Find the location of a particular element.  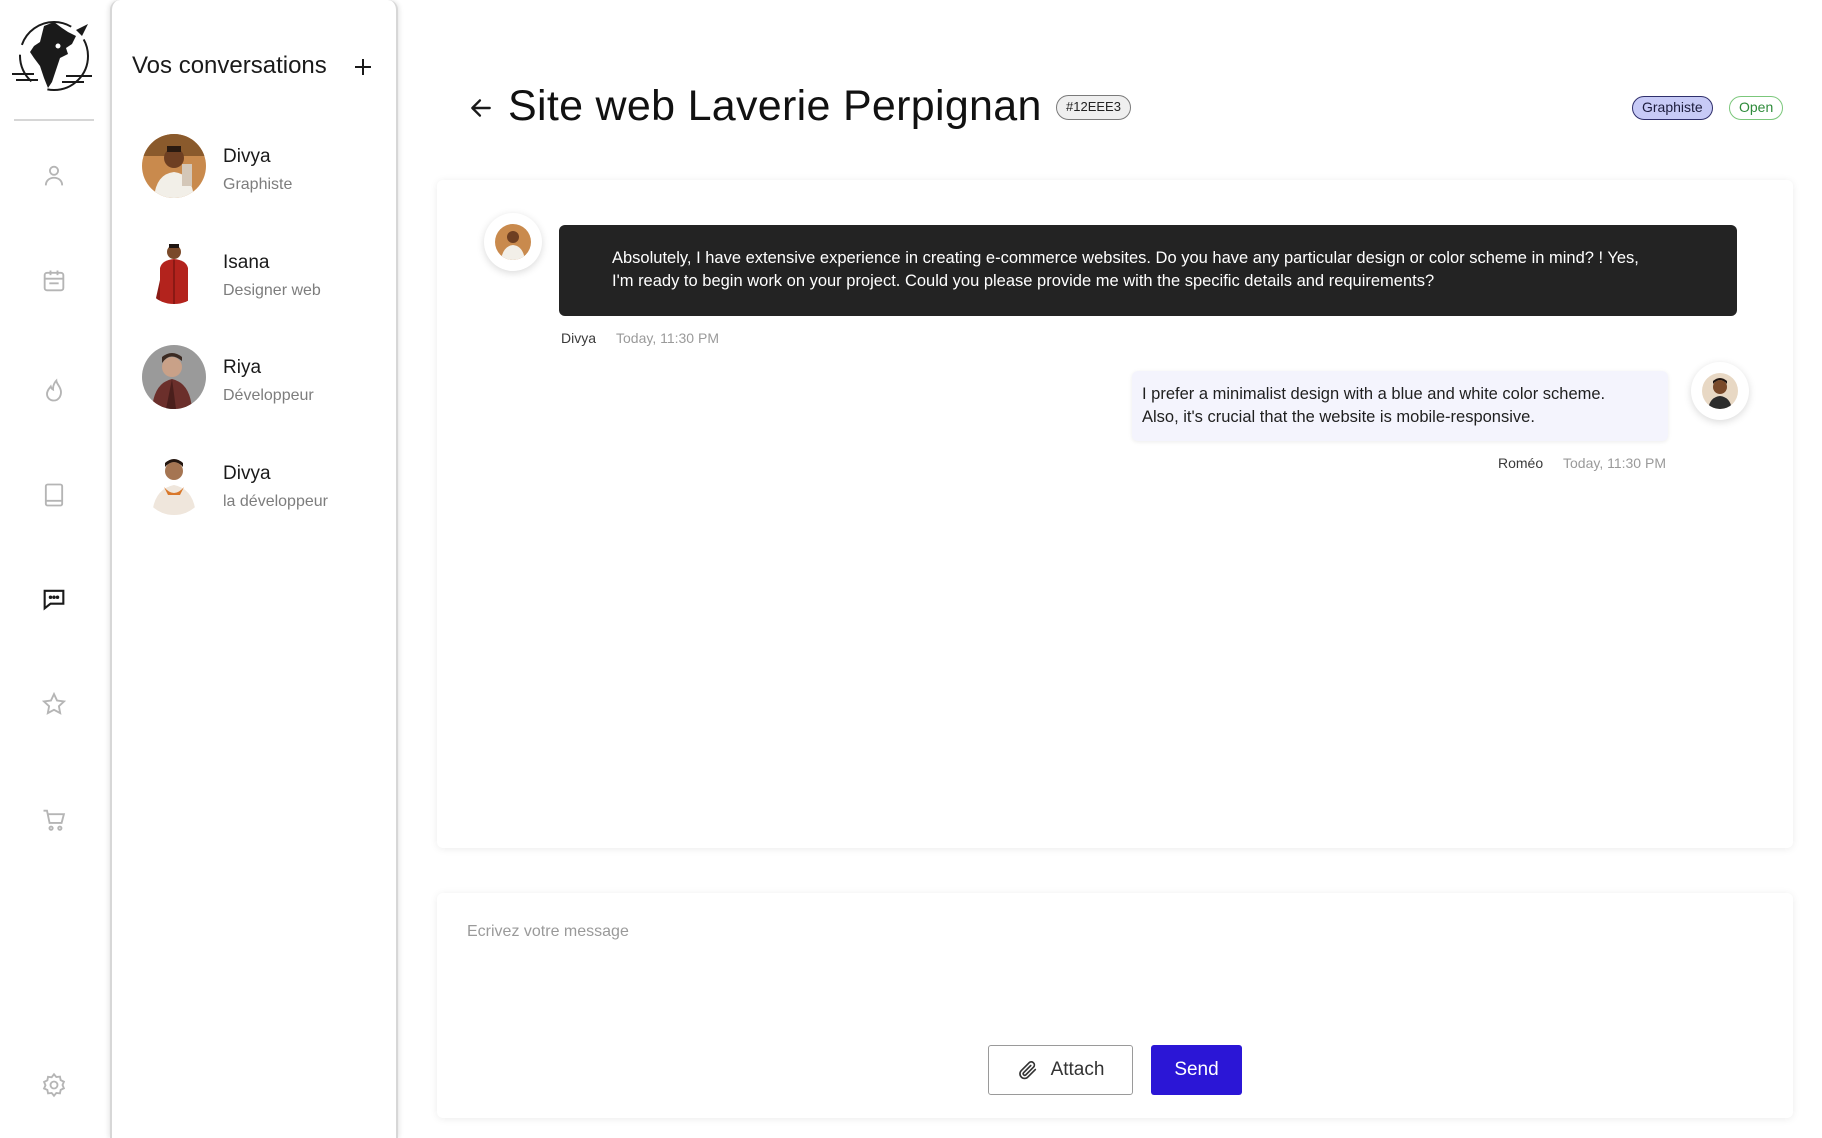

conversation-name: Riya is located at coordinates (242, 367).